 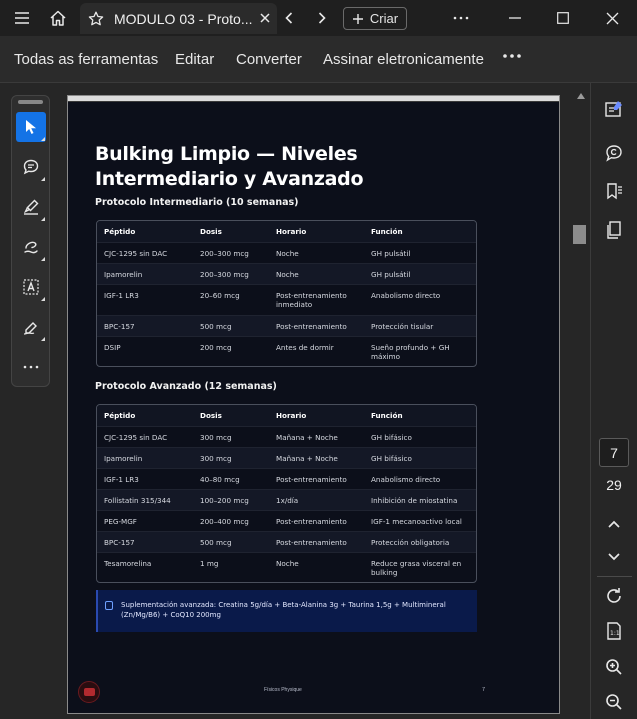 What do you see at coordinates (410, 352) in the screenshot?
I see `table-cell: Sueño profundo + GH máximo` at bounding box center [410, 352].